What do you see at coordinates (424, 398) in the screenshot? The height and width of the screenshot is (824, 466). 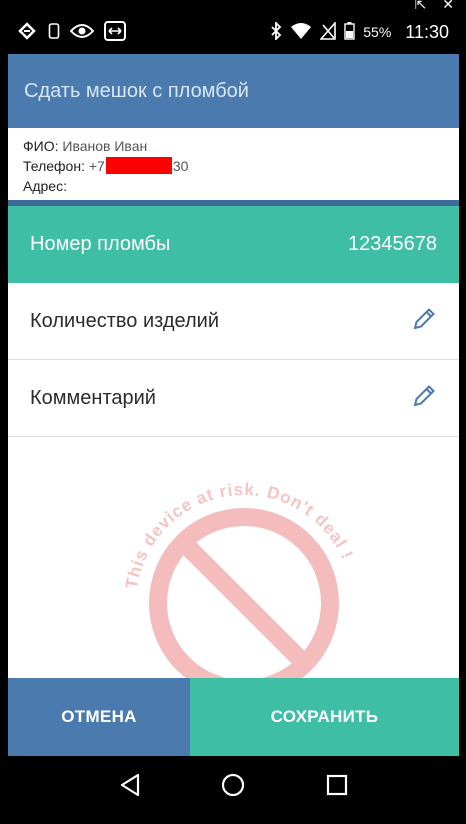 I see `edit-comment-pencil-icon` at bounding box center [424, 398].